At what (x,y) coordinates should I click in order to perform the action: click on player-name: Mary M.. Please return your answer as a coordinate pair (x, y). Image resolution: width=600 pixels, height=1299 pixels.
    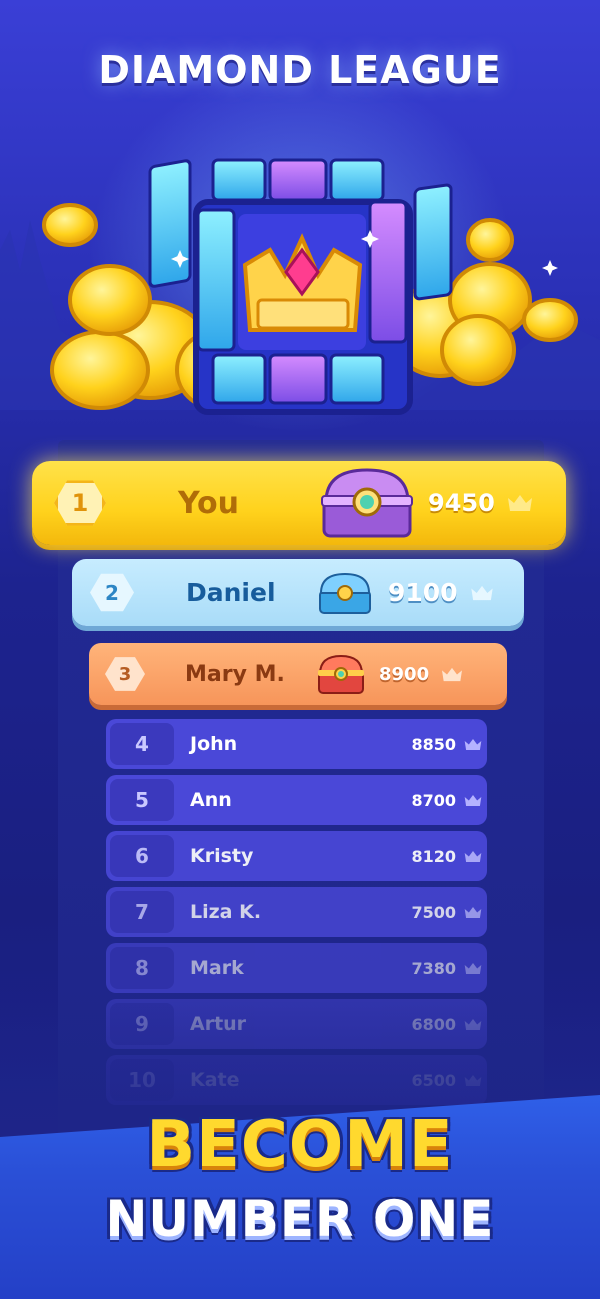
    Looking at the image, I should click on (235, 674).